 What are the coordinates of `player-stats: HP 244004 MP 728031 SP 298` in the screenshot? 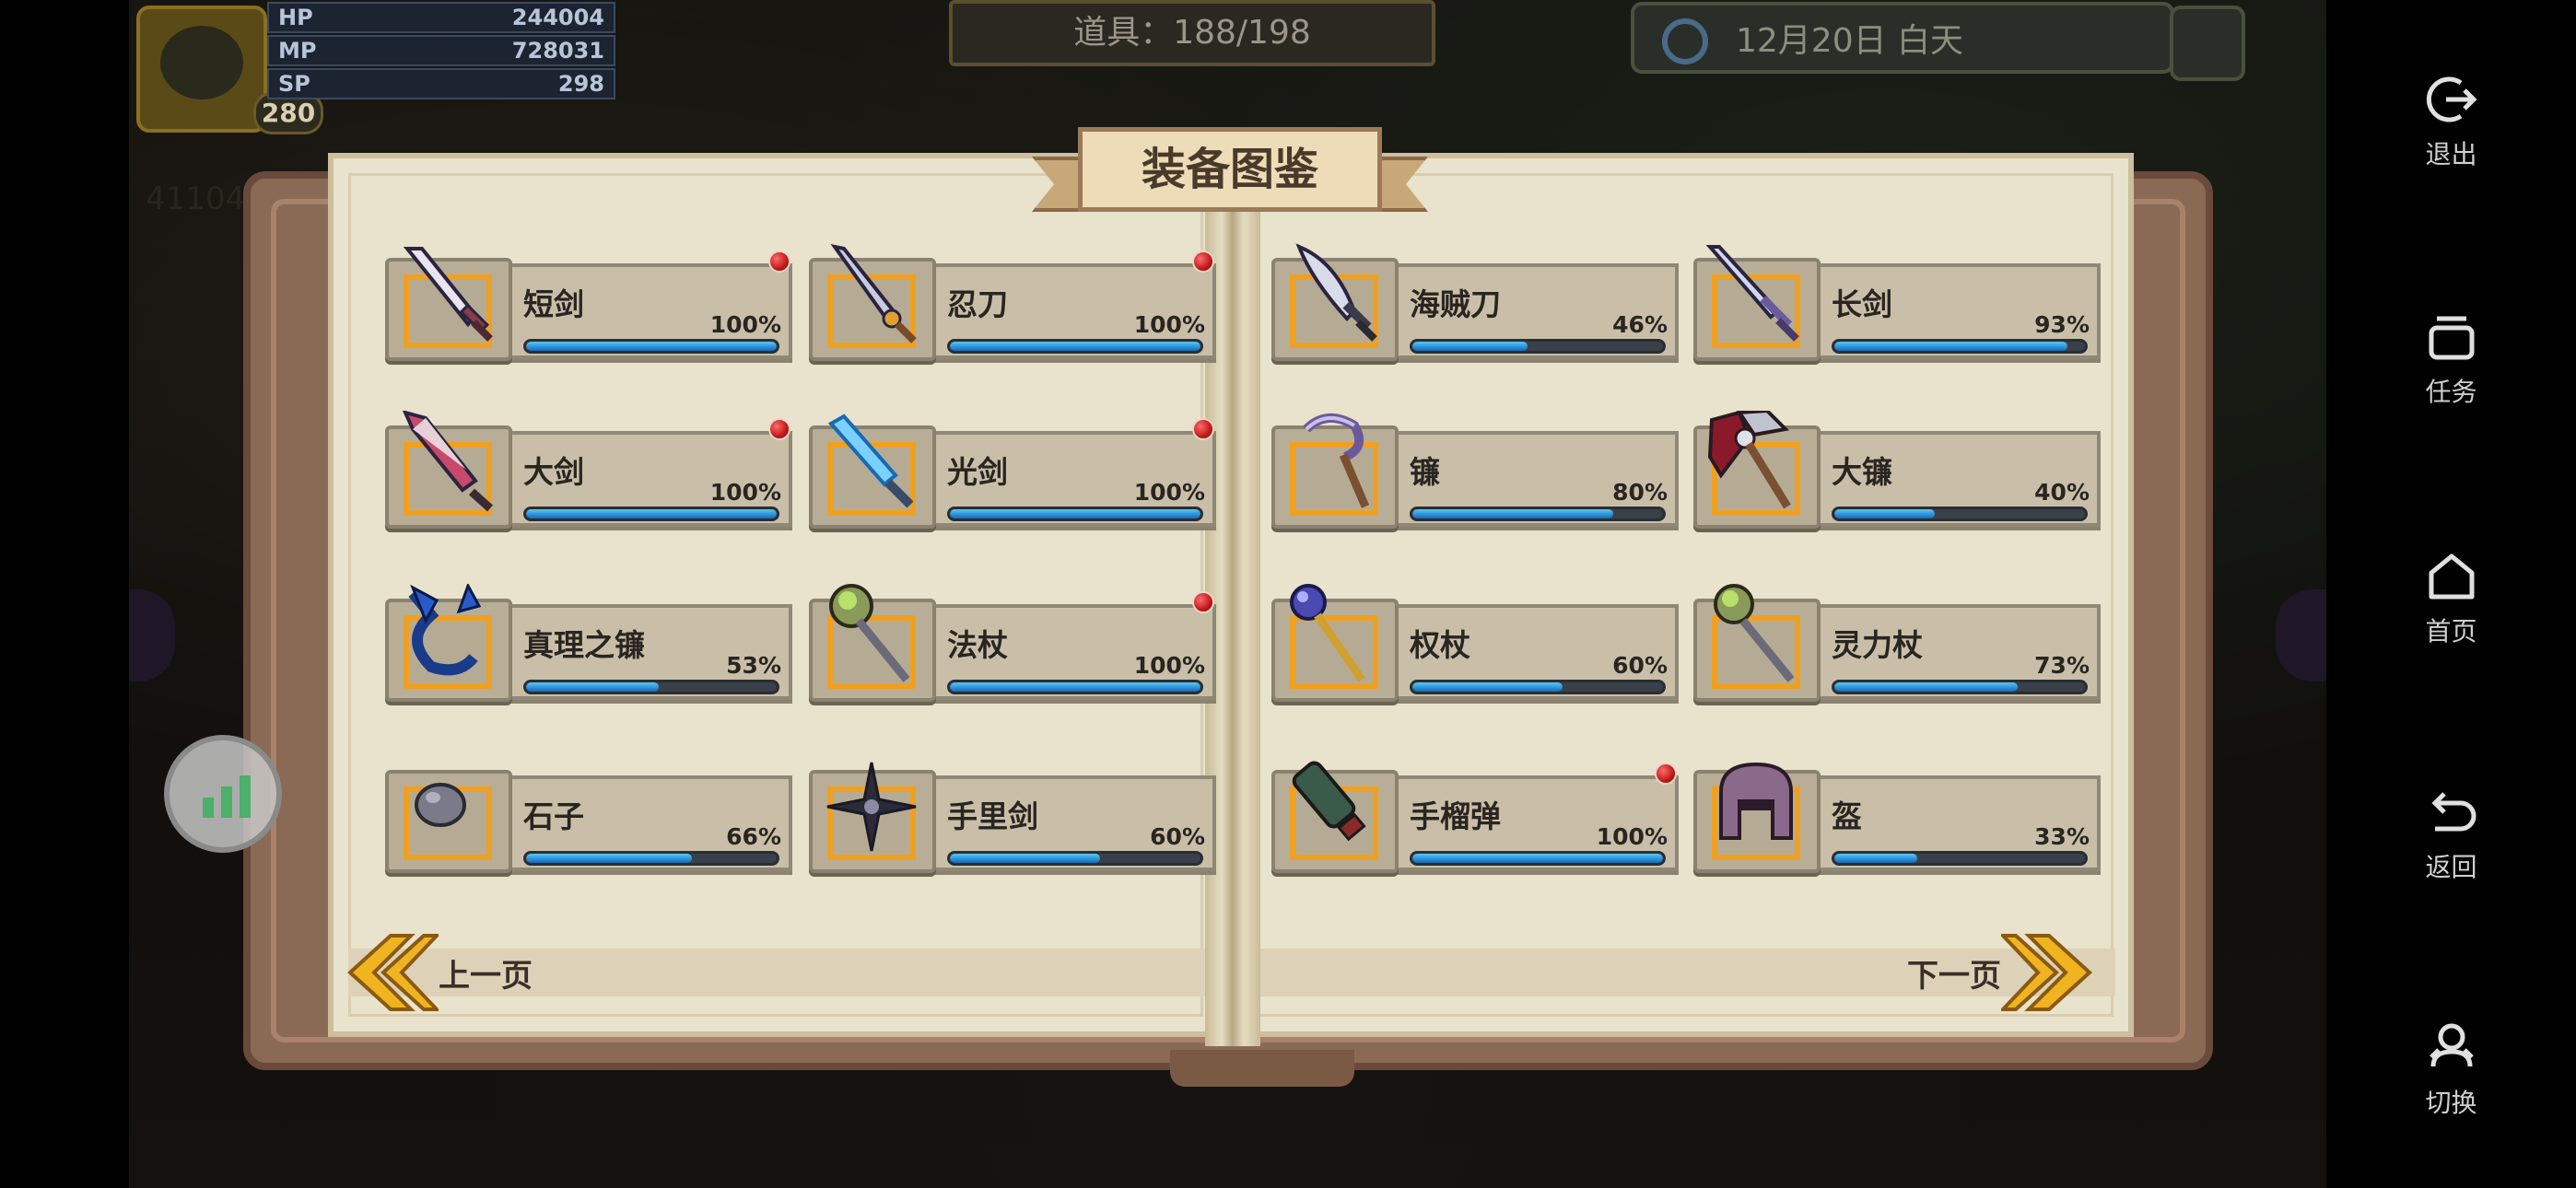 It's located at (441, 51).